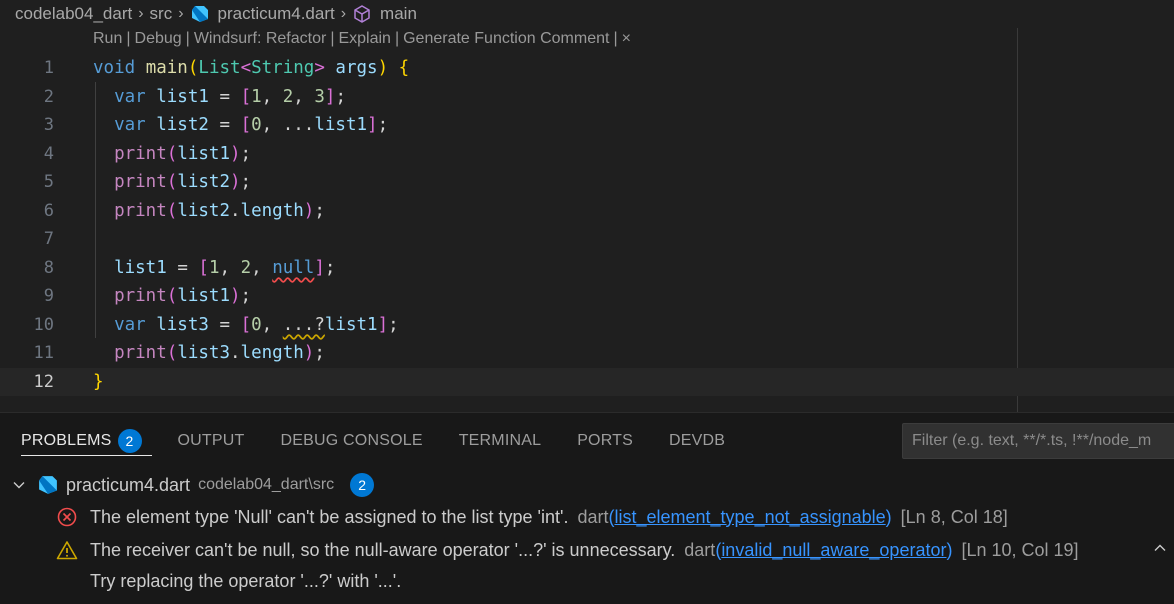 The height and width of the screenshot is (604, 1174). Describe the element at coordinates (1020, 549) in the screenshot. I see `problem-location: [Ln 10, Col 19]` at that location.